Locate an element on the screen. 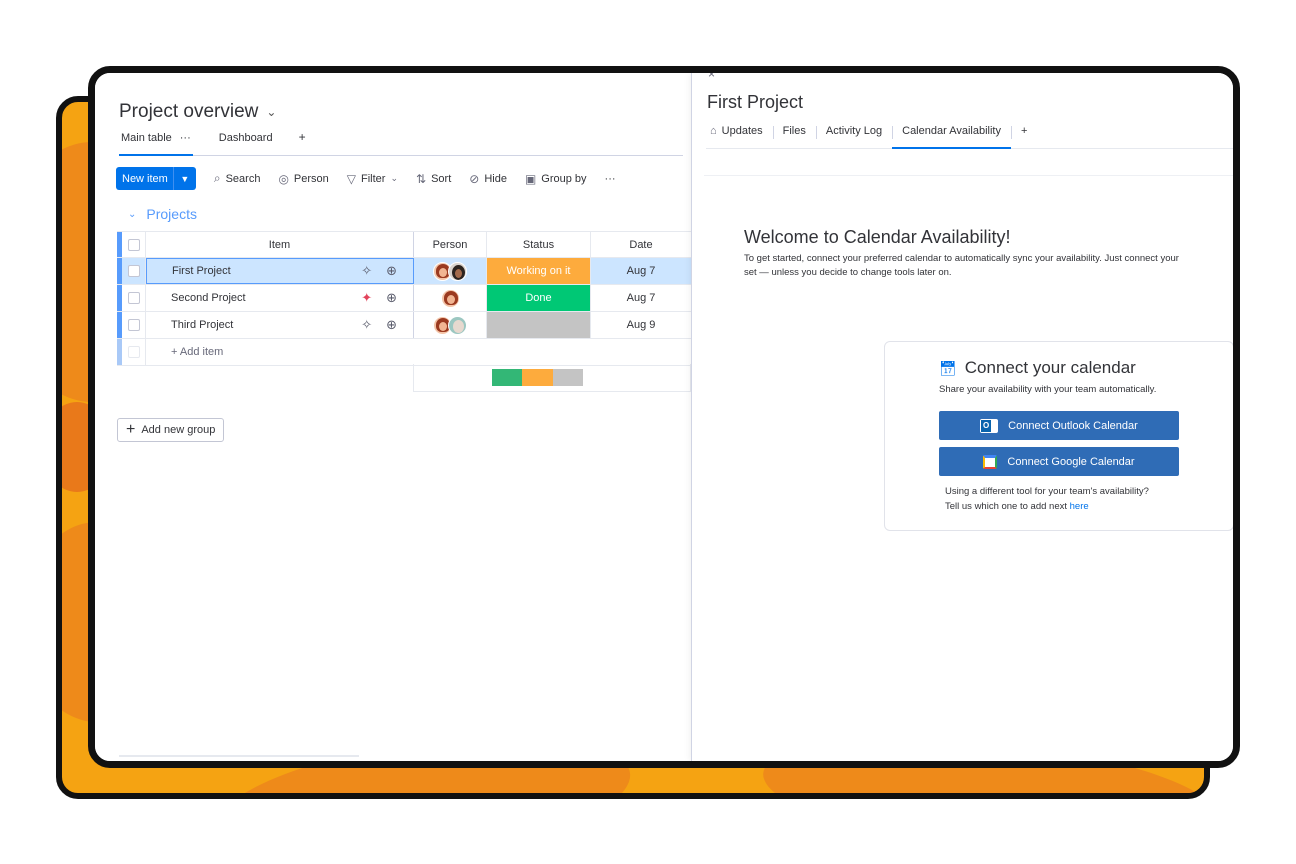  home-icon: ⌂ is located at coordinates (713, 131).